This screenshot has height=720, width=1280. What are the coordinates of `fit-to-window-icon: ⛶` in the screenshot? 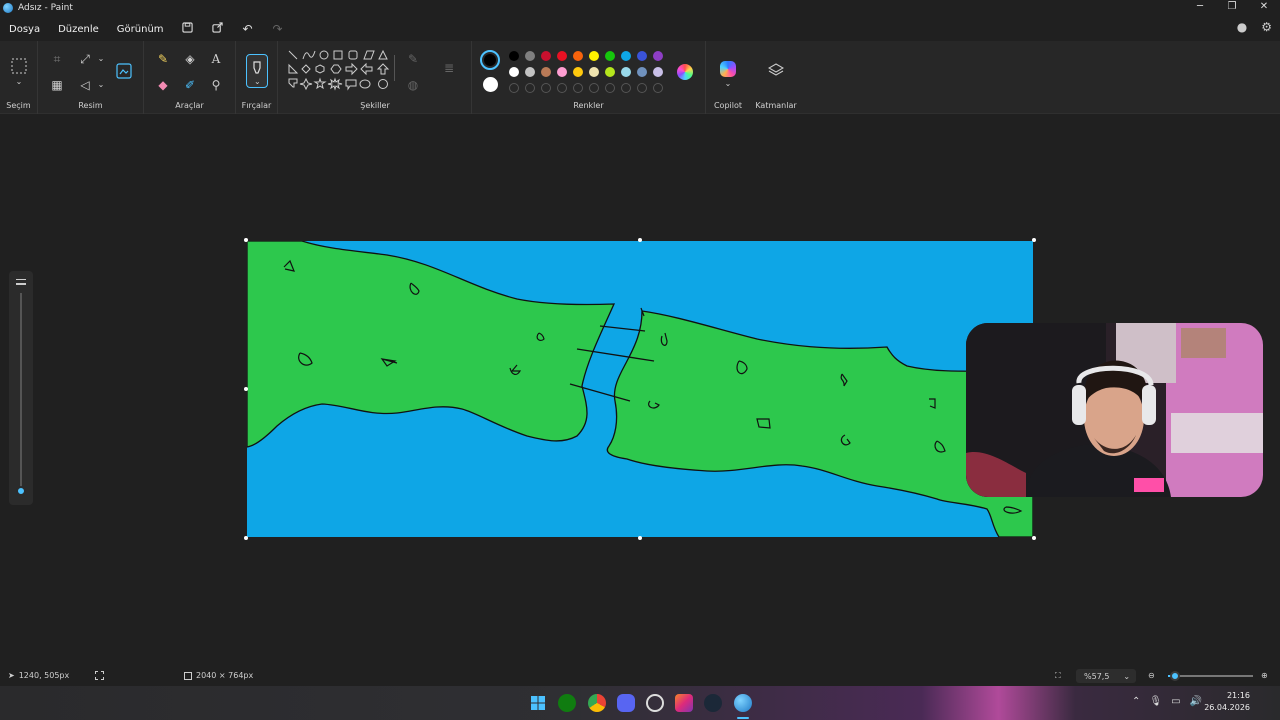 It's located at (1058, 676).